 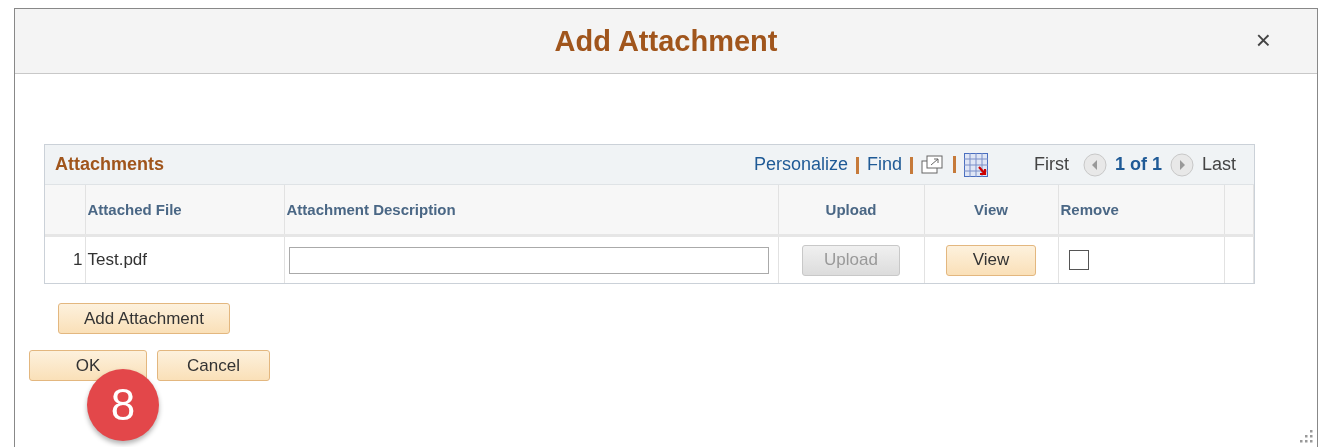 What do you see at coordinates (932, 164) in the screenshot?
I see `new-window-icon` at bounding box center [932, 164].